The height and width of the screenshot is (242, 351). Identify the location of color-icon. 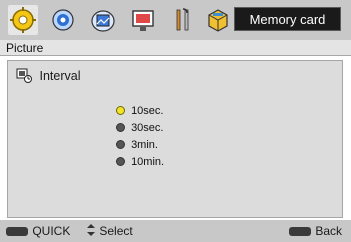
(63, 20).